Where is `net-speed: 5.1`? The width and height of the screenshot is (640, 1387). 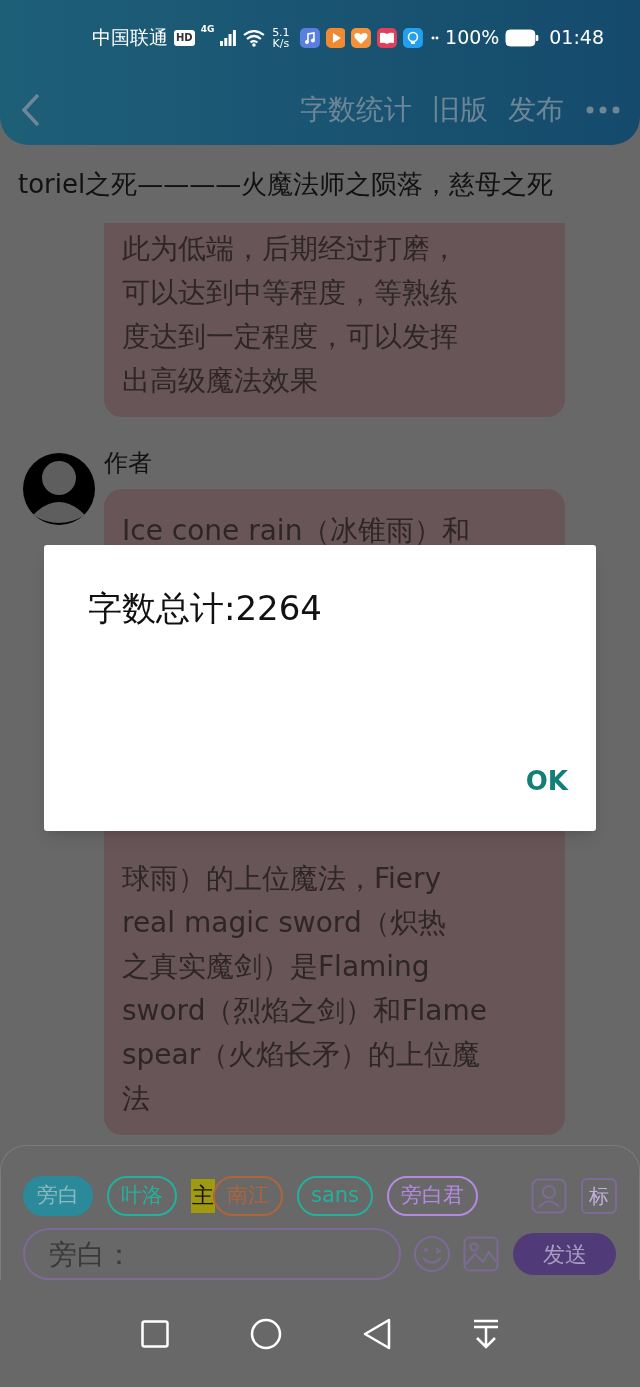 net-speed: 5.1 is located at coordinates (281, 32).